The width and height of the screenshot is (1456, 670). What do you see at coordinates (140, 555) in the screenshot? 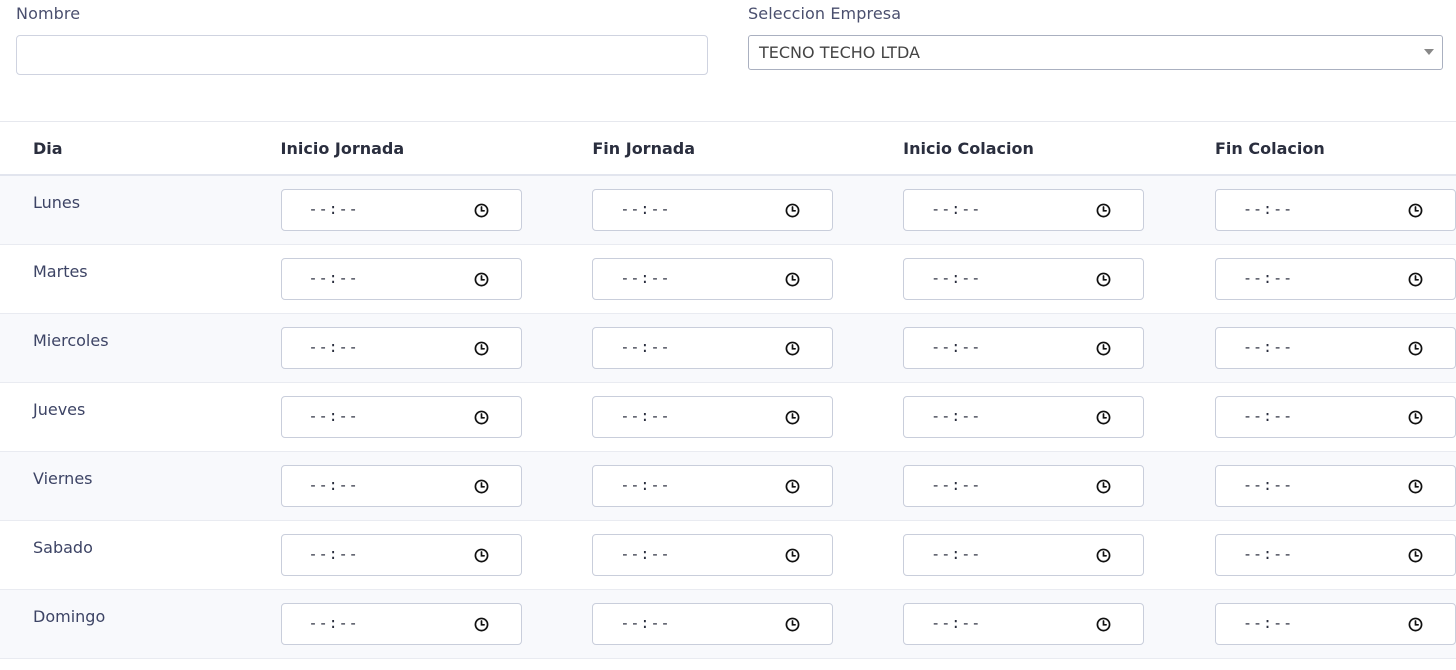
I see `day-cell: Sabado` at bounding box center [140, 555].